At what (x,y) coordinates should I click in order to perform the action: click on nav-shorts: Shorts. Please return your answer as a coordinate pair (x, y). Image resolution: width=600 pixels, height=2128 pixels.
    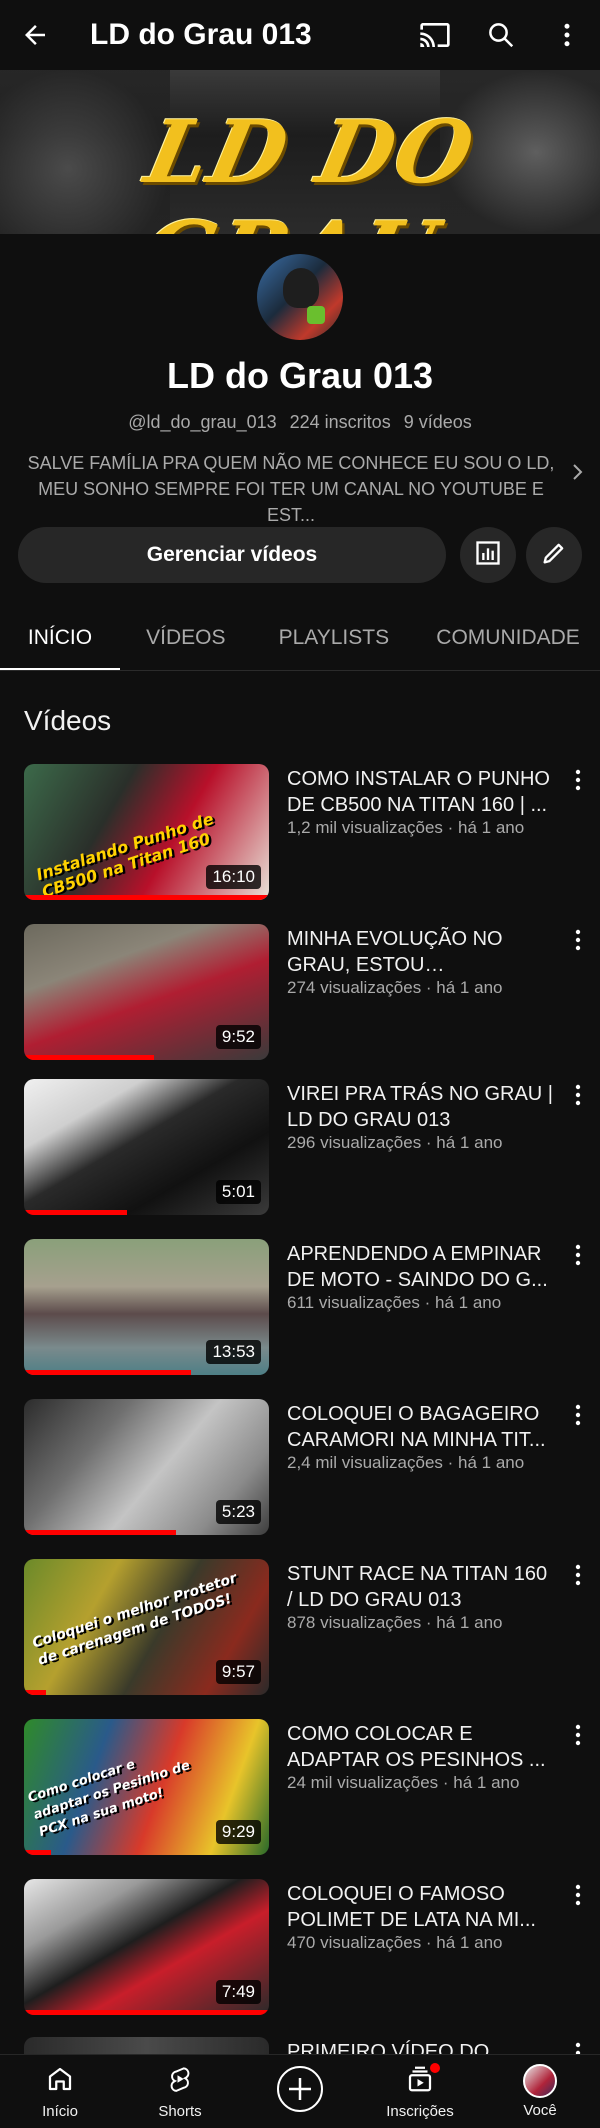
    Looking at the image, I should click on (180, 2091).